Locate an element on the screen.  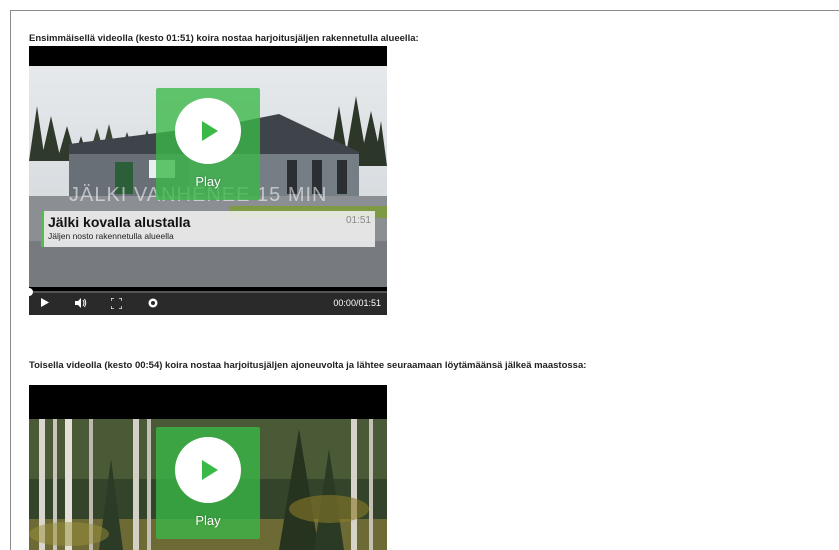
video1-current-time: 00:00 is located at coordinates (344, 303).